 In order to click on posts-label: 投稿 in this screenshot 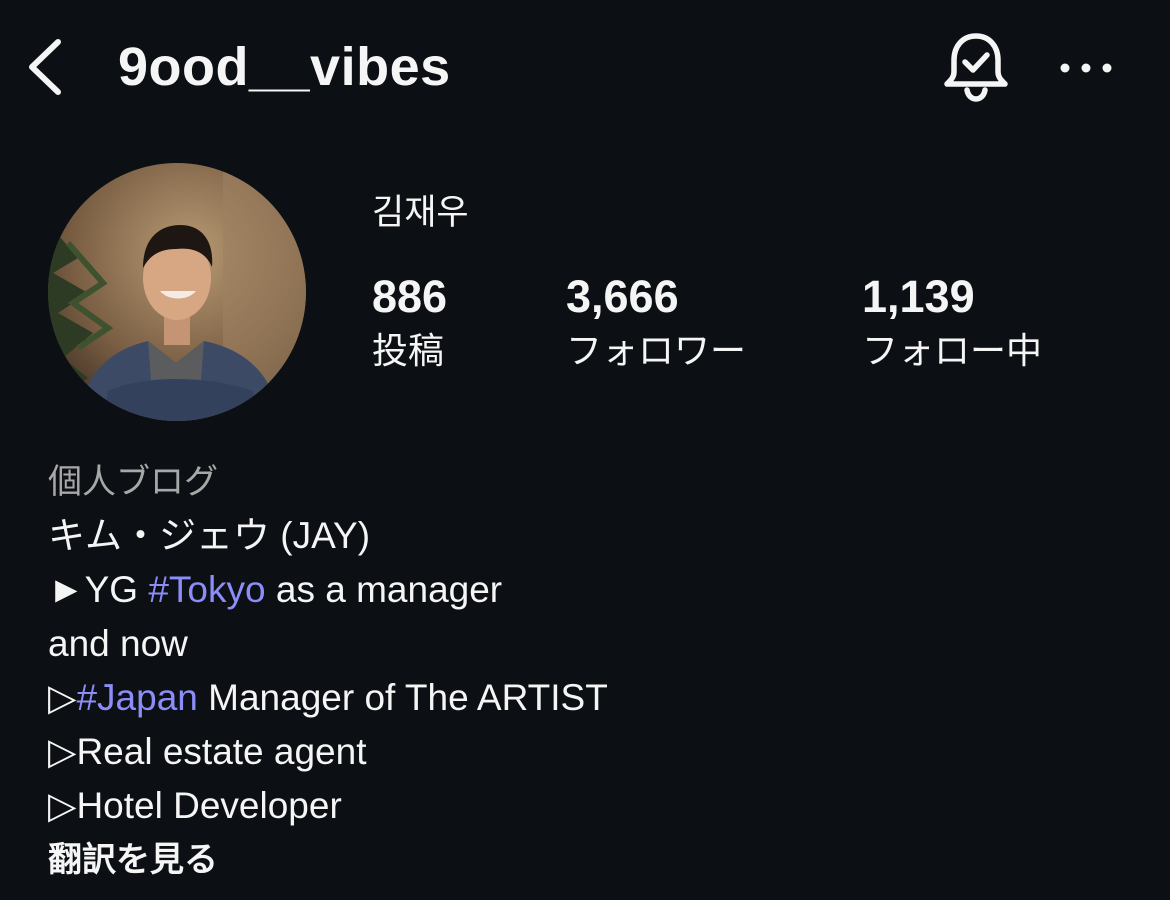, I will do `click(408, 351)`.